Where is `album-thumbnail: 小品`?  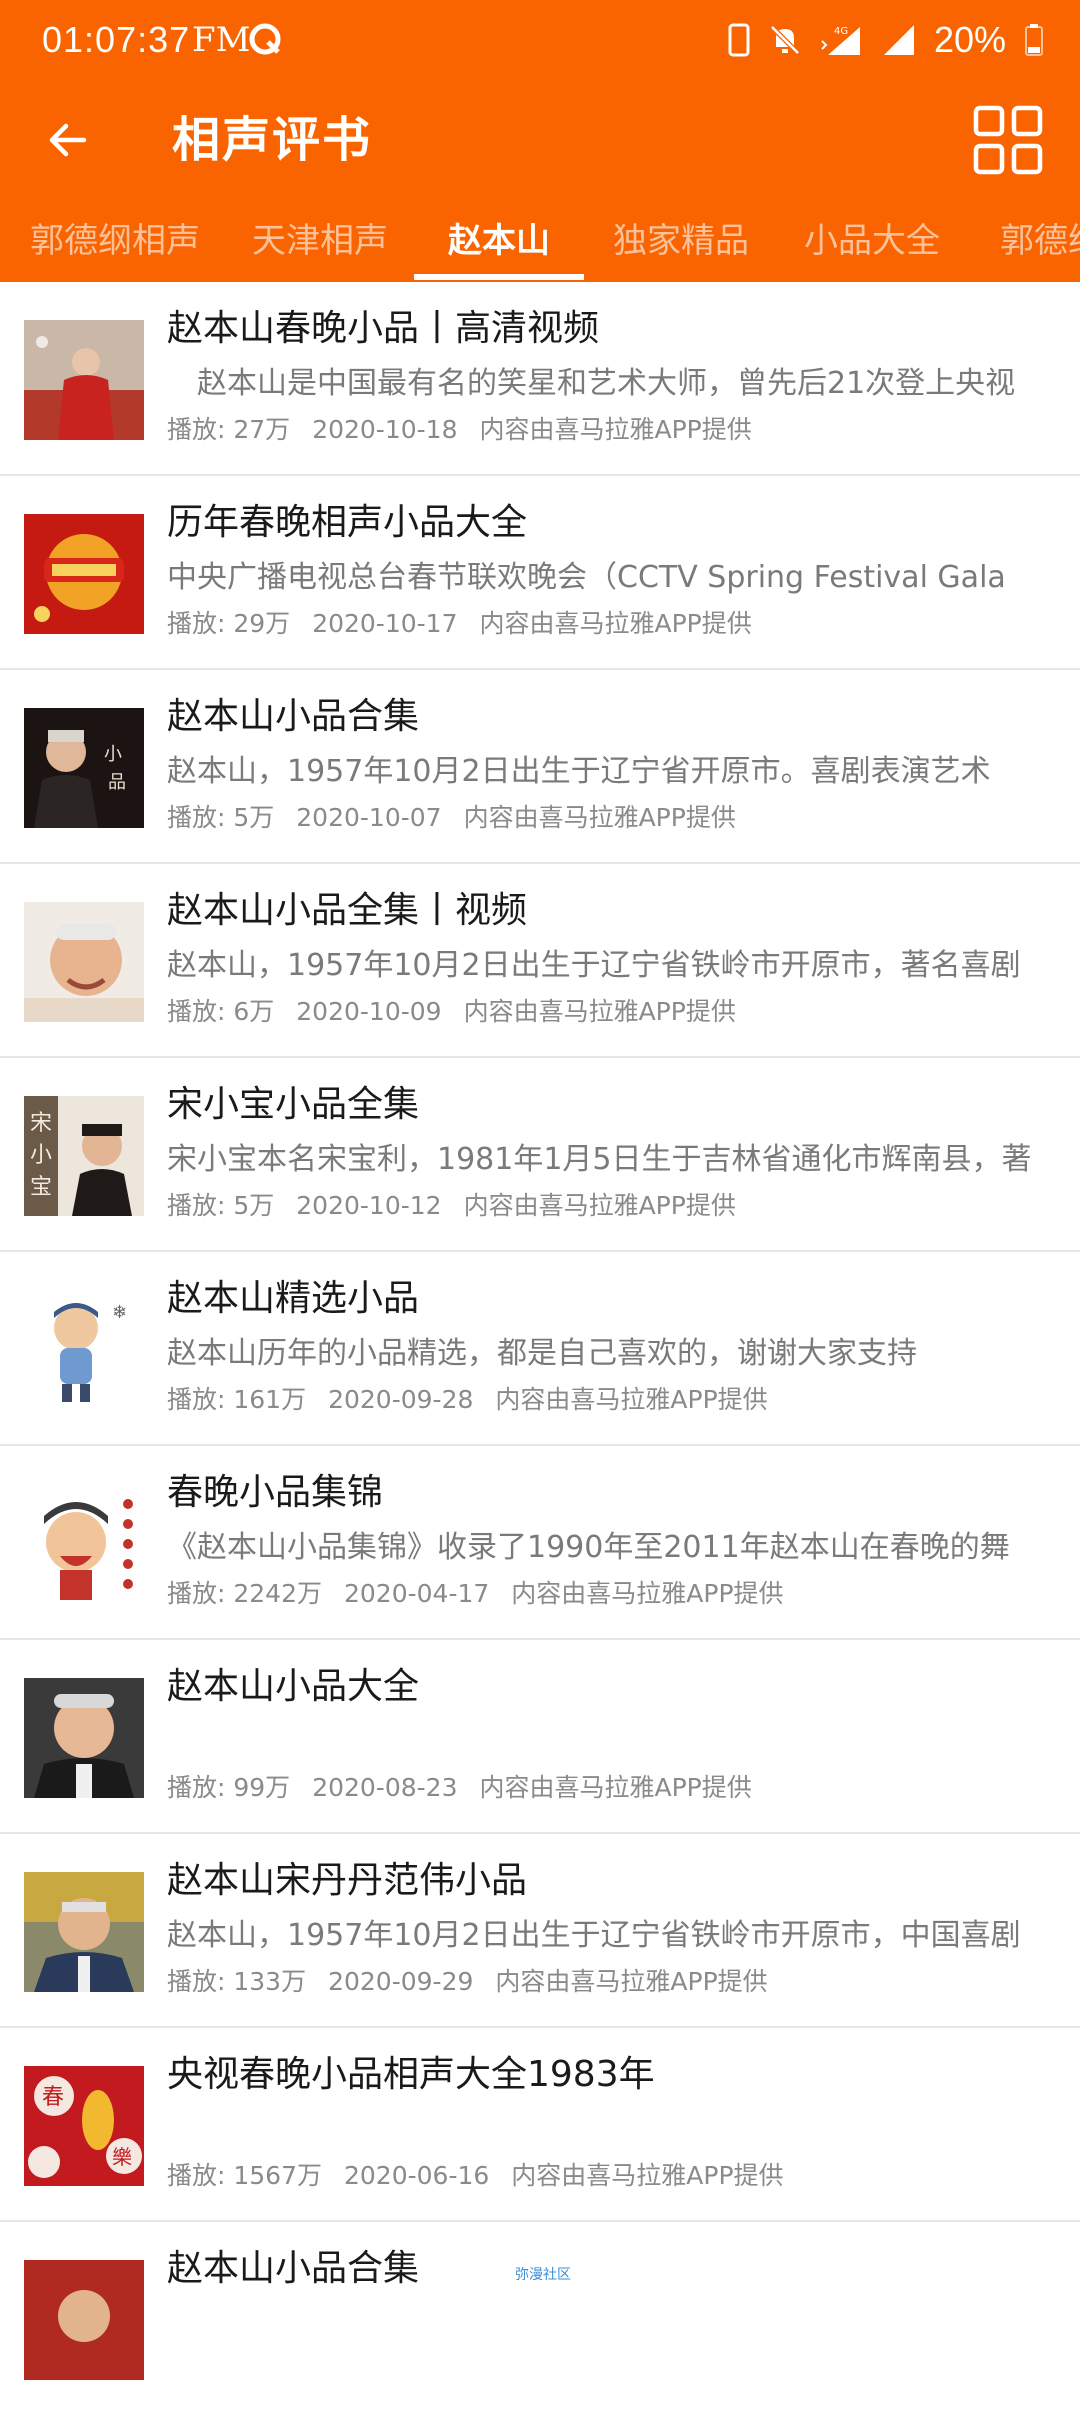 album-thumbnail: 小品 is located at coordinates (84, 768).